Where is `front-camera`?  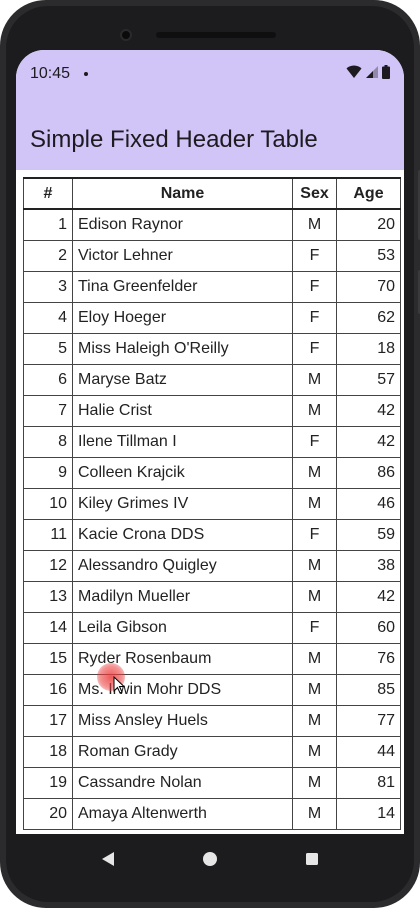 front-camera is located at coordinates (126, 35).